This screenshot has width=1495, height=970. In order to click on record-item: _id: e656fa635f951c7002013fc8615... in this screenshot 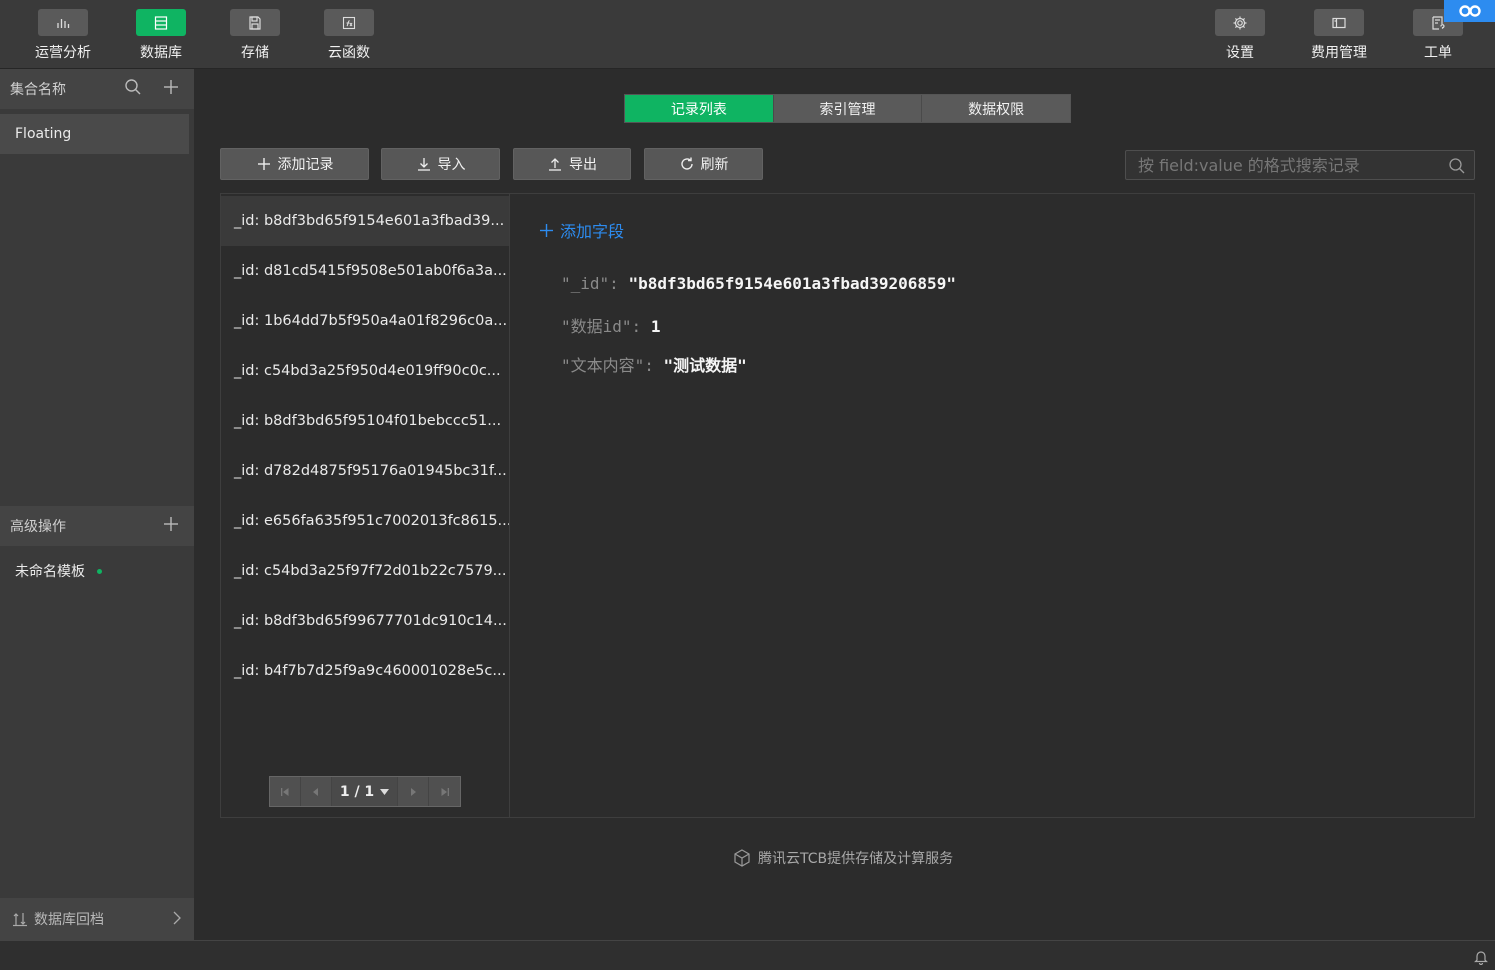, I will do `click(365, 521)`.